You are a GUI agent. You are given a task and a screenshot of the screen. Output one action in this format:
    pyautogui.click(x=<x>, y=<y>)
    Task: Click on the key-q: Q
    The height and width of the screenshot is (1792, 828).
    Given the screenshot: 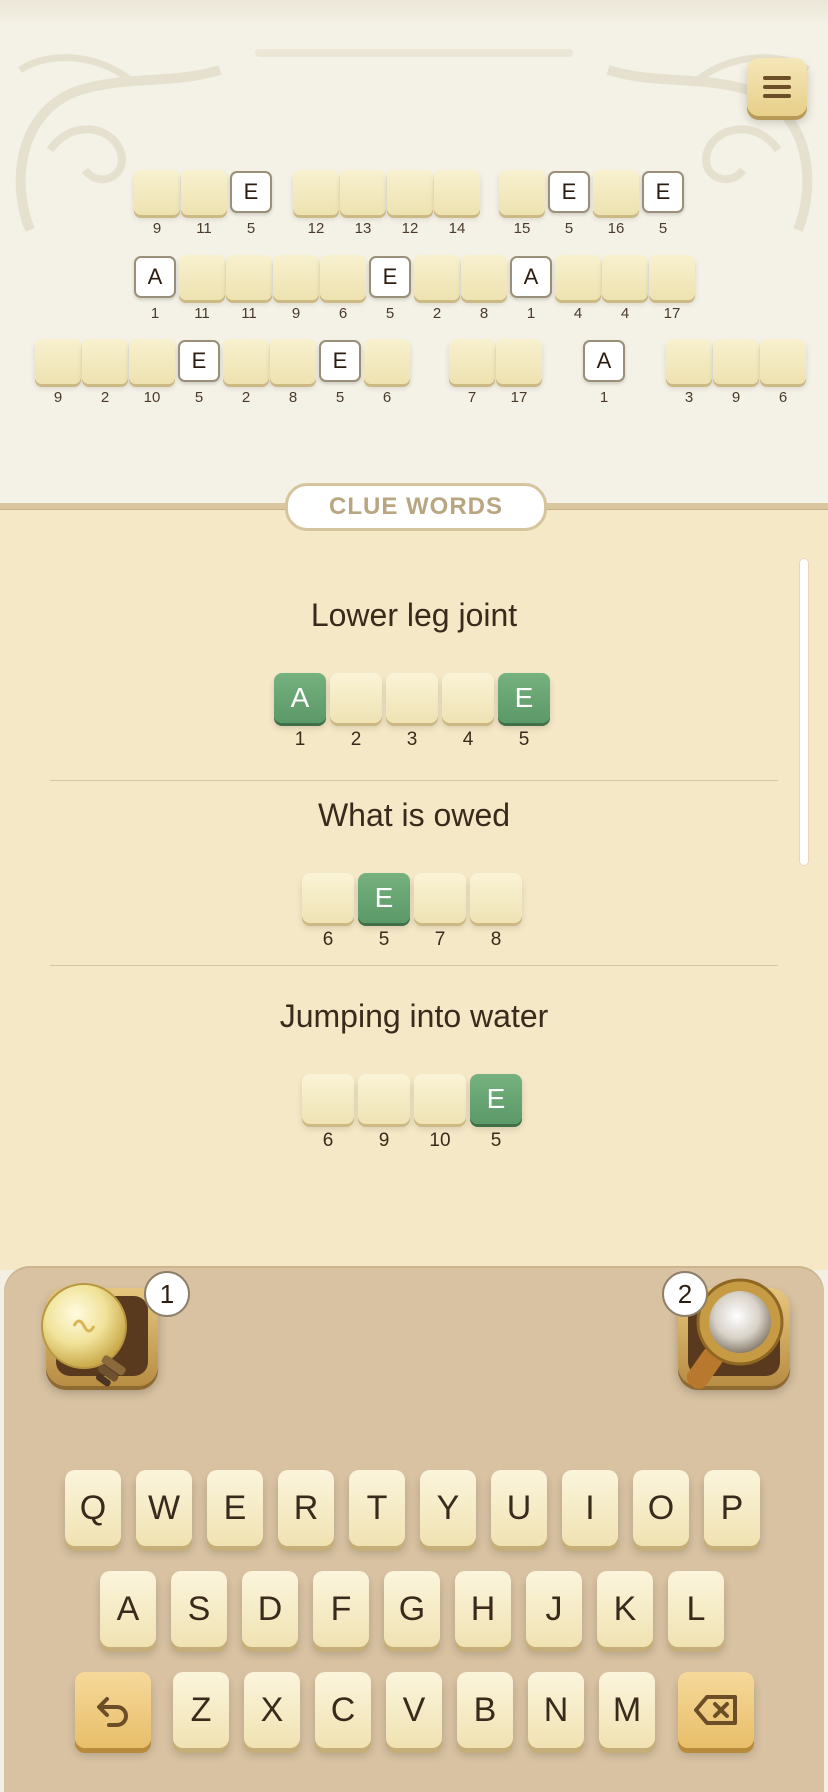 What is the action you would take?
    pyautogui.click(x=93, y=1508)
    